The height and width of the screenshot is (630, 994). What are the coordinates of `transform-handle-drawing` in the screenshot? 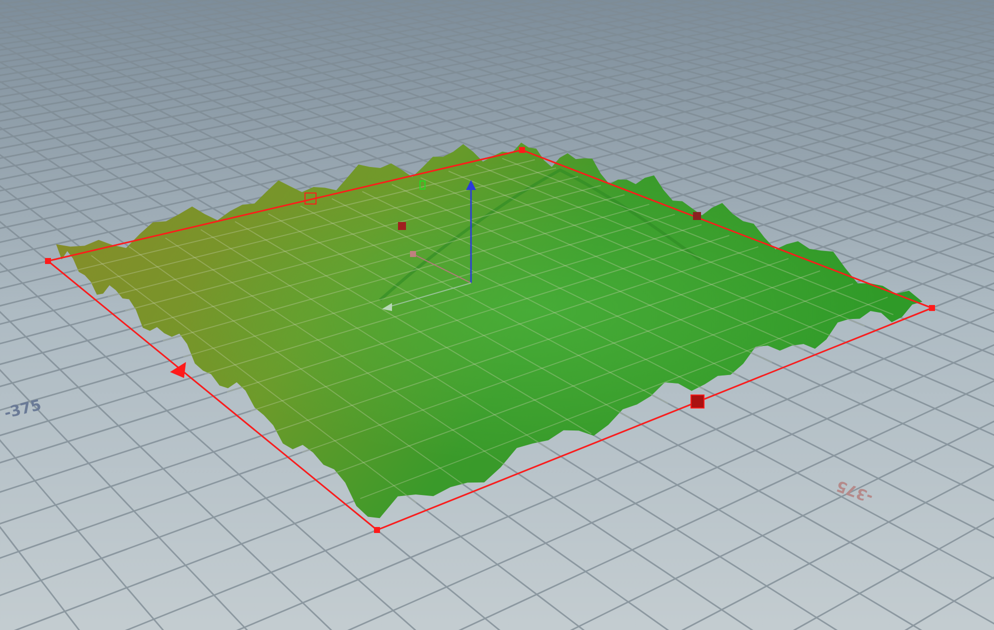 It's located at (429, 245).